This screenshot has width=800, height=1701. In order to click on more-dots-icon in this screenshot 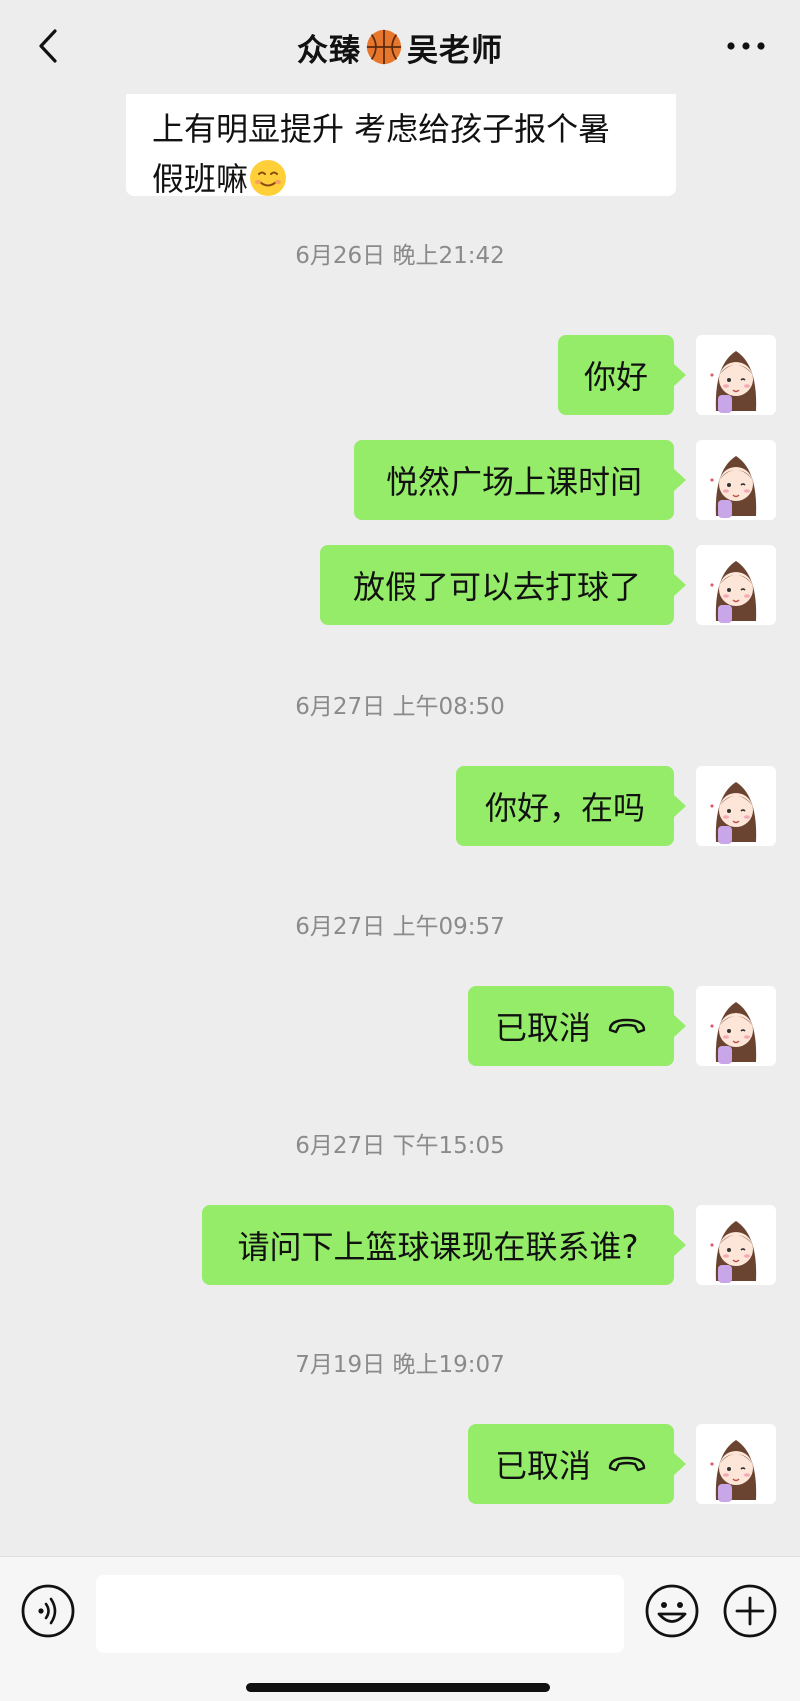, I will do `click(746, 46)`.